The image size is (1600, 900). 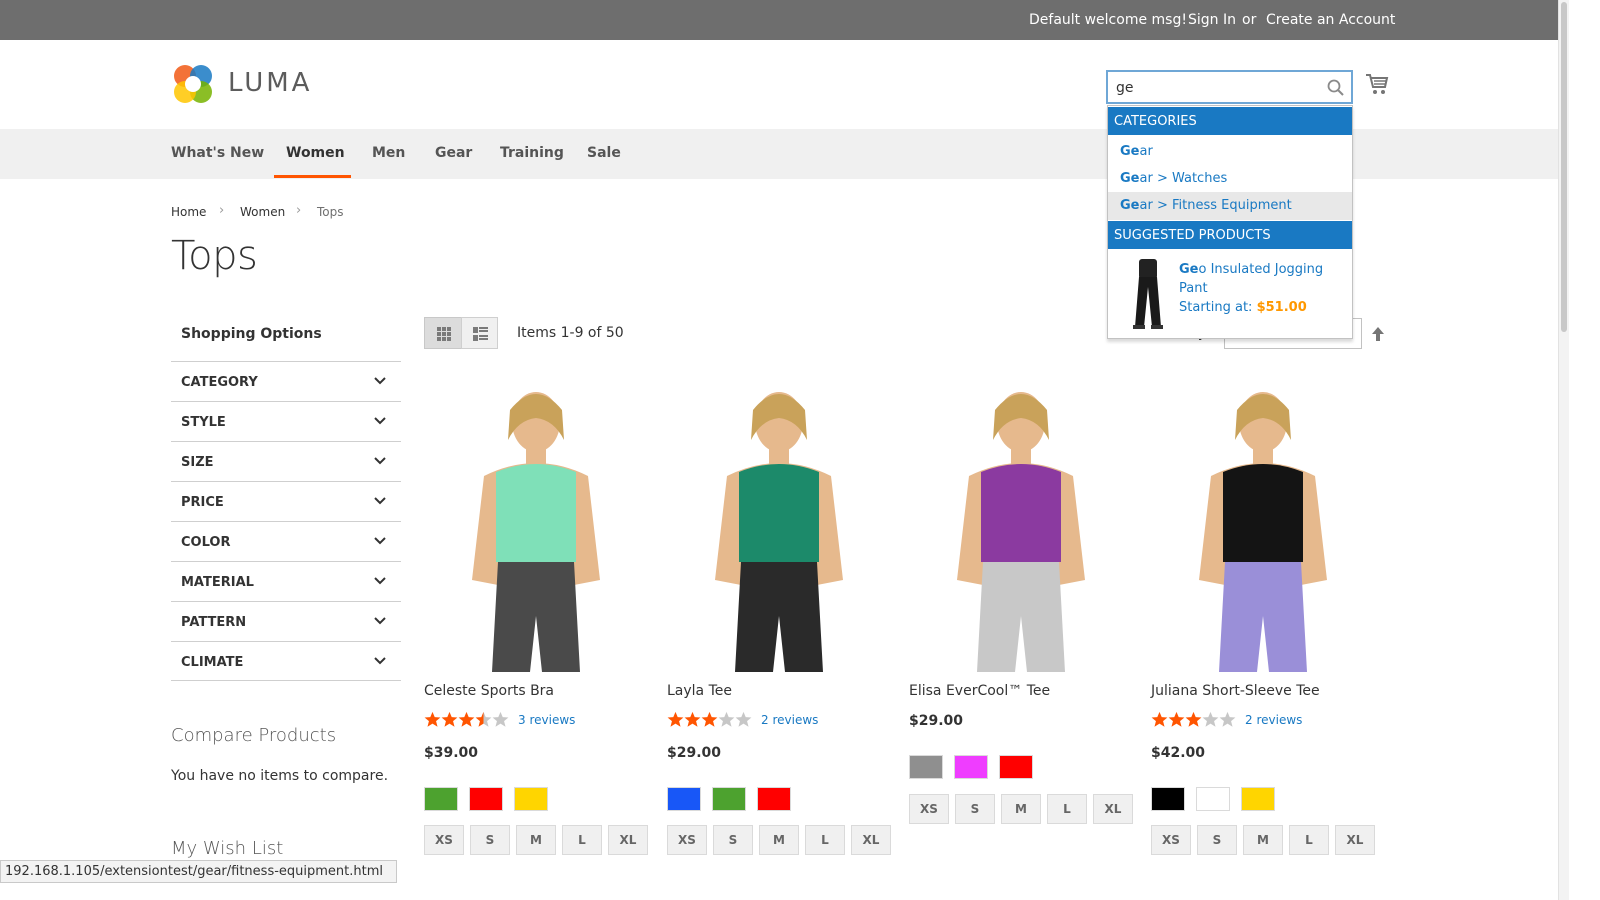 I want to click on search-input, so click(x=1216, y=88).